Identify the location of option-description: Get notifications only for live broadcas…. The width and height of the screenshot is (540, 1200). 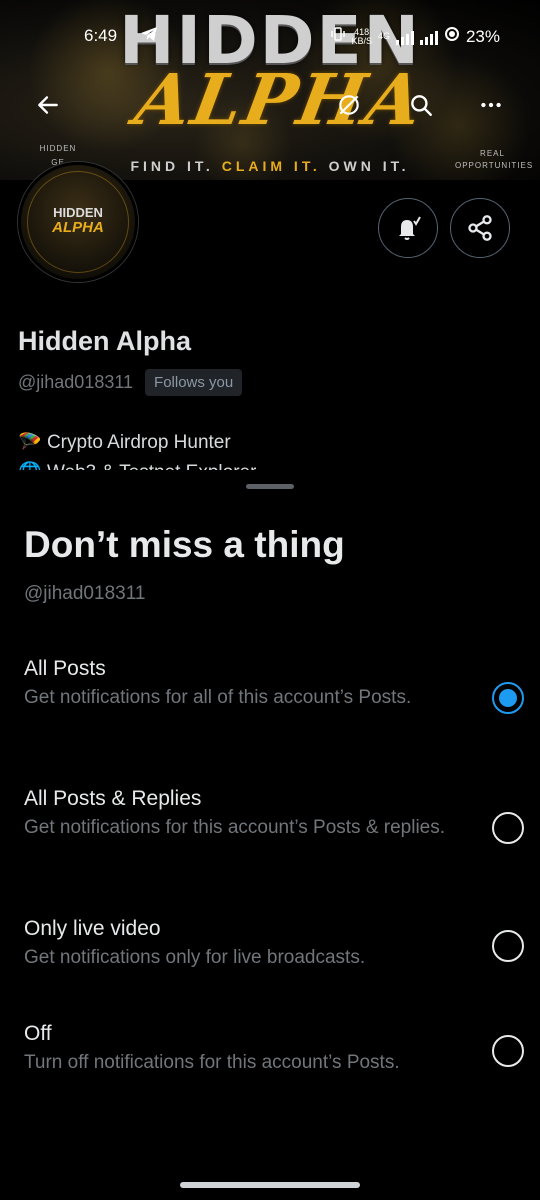
(195, 957).